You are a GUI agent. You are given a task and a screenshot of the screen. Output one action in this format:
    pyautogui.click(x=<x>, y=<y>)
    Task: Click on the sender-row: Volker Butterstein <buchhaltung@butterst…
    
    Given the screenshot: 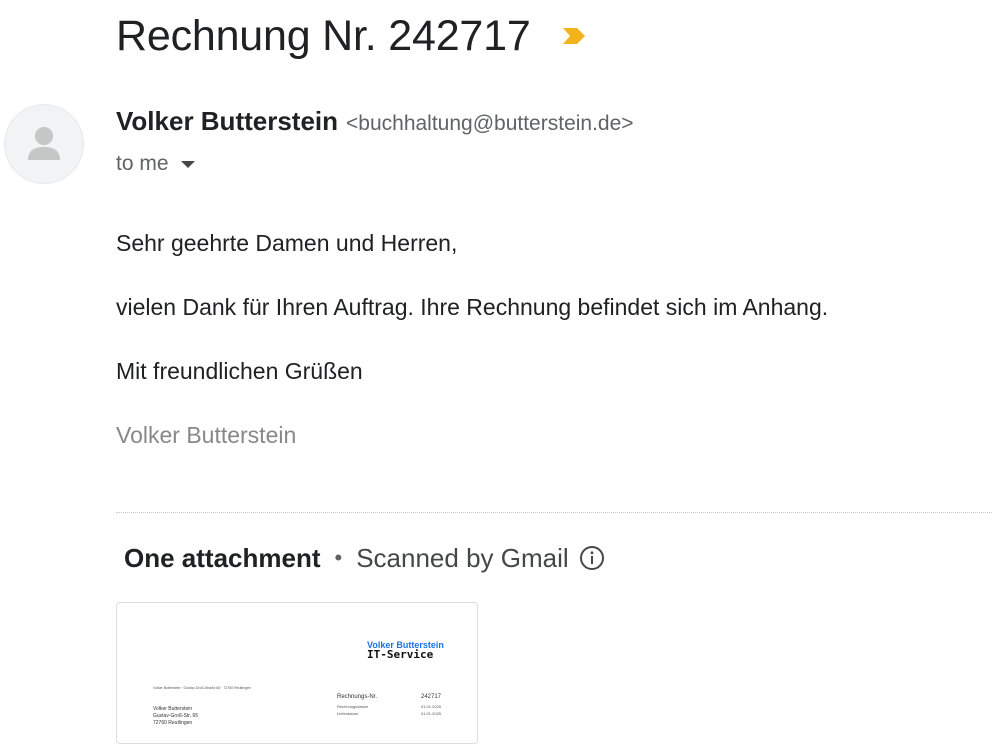 What is the action you would take?
    pyautogui.click(x=375, y=124)
    